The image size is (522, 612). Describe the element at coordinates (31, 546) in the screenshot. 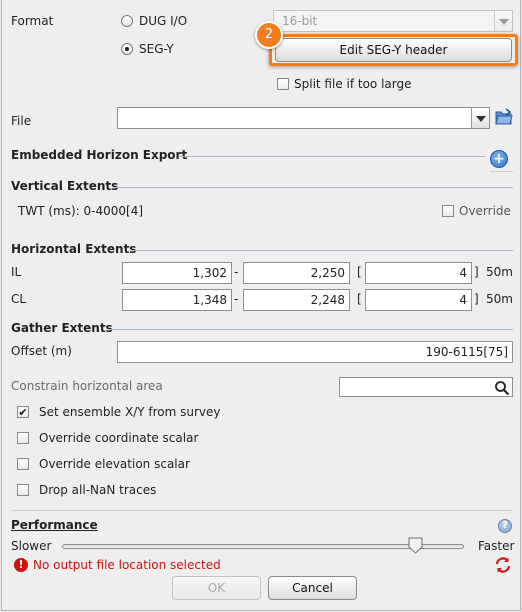

I see `slower-label: Slower` at that location.